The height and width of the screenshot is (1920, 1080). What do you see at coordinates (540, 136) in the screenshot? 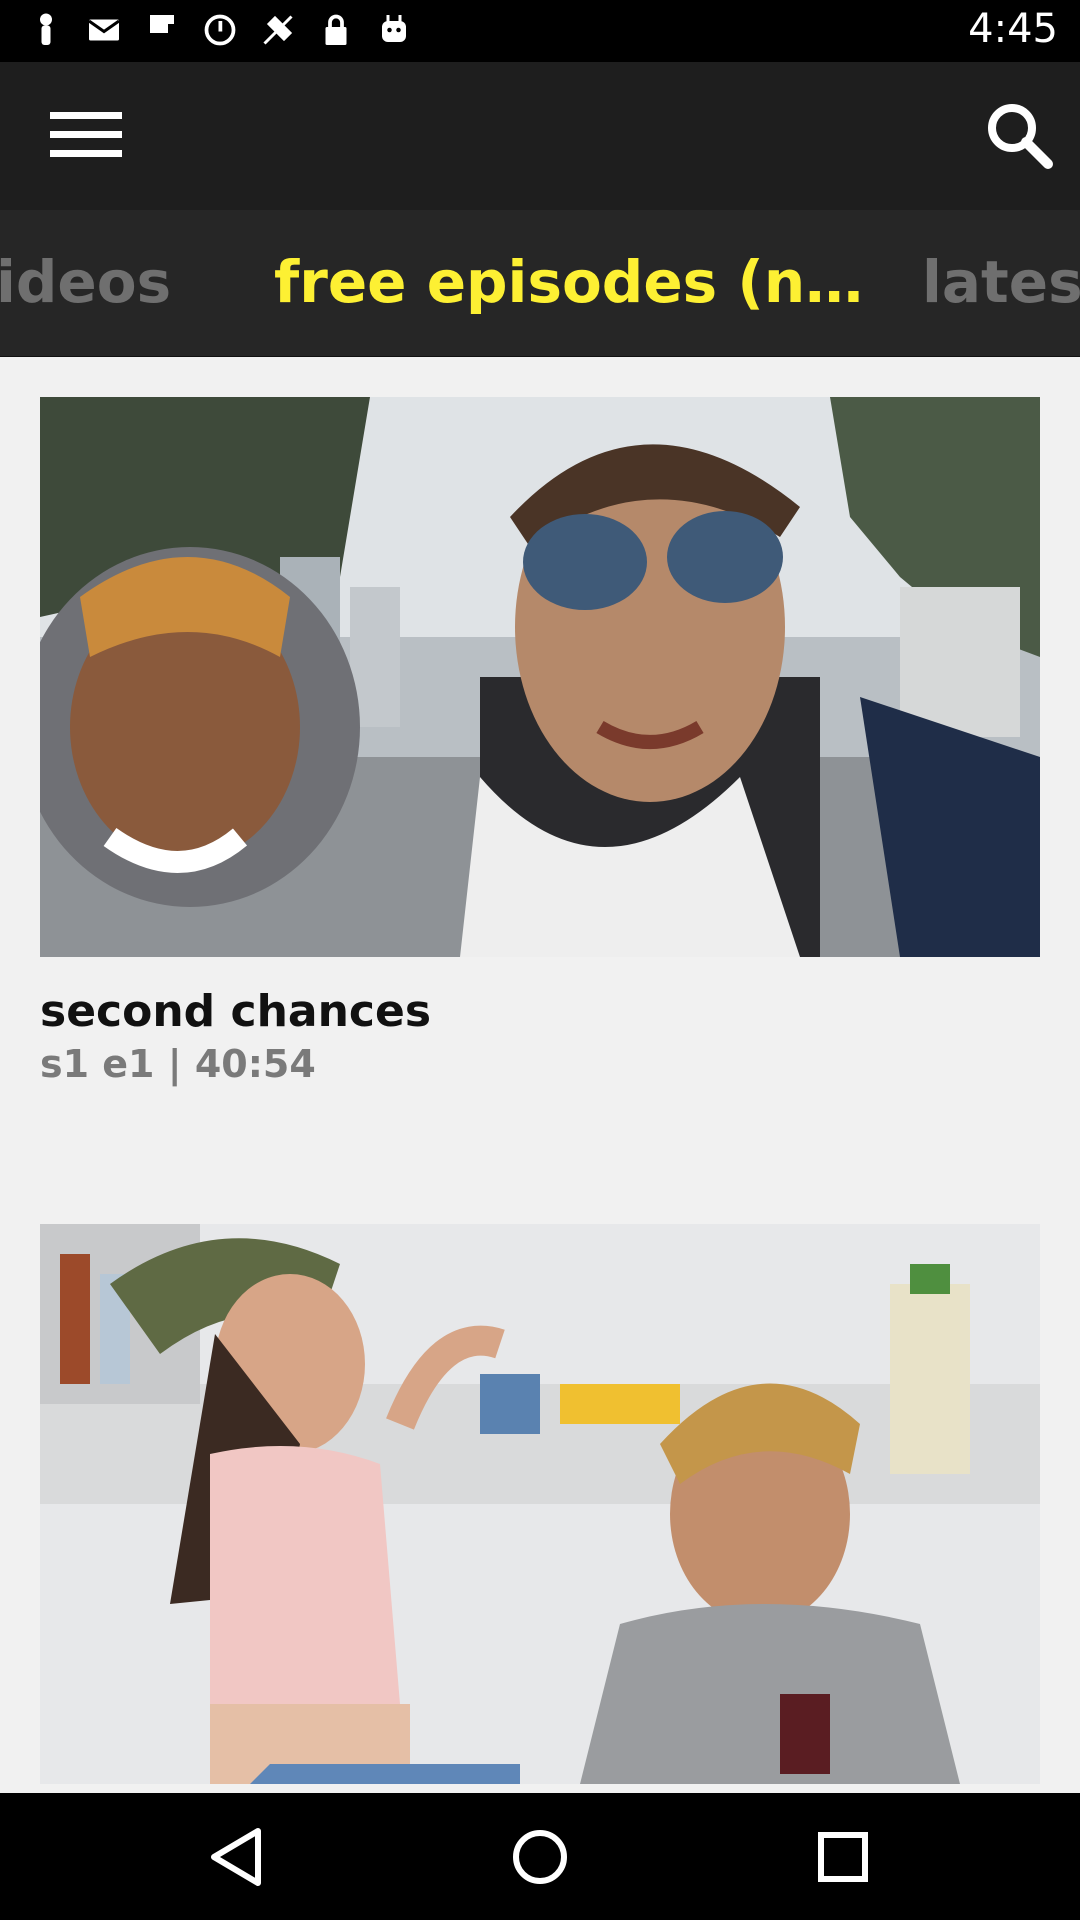
I see `app-bar` at bounding box center [540, 136].